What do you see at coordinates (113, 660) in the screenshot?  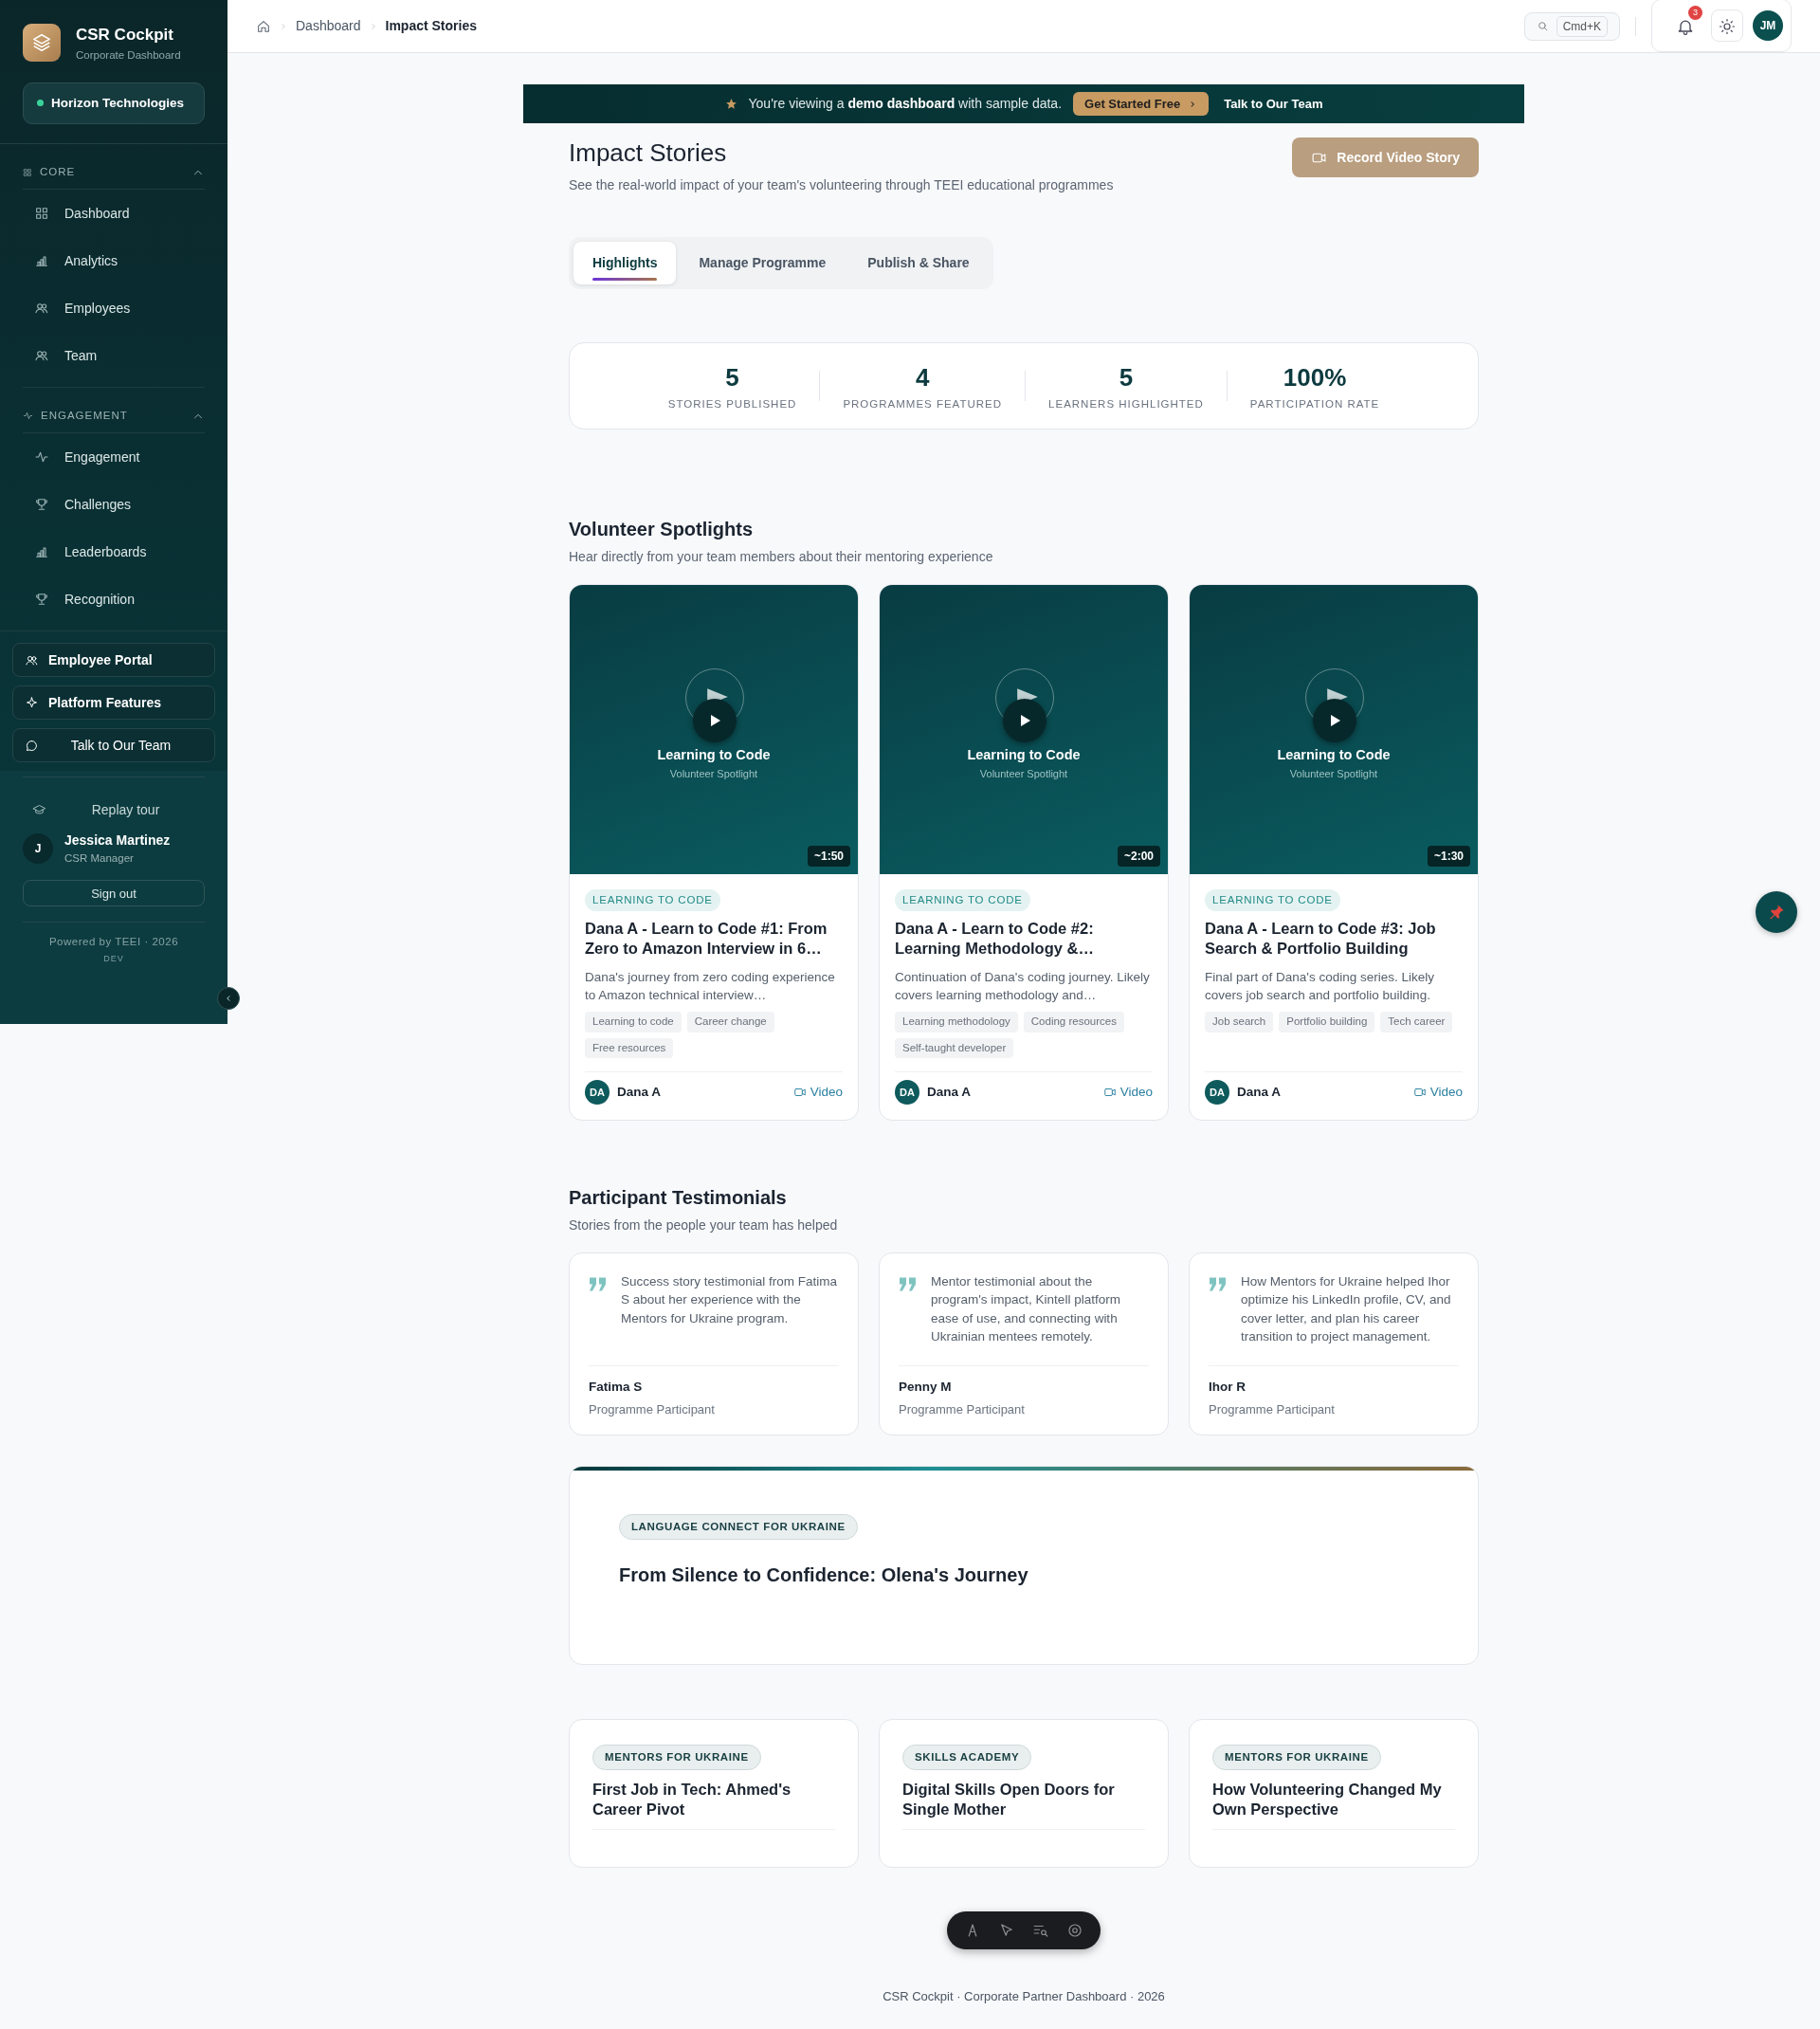 I see `sidebar-link: Employee Portal` at bounding box center [113, 660].